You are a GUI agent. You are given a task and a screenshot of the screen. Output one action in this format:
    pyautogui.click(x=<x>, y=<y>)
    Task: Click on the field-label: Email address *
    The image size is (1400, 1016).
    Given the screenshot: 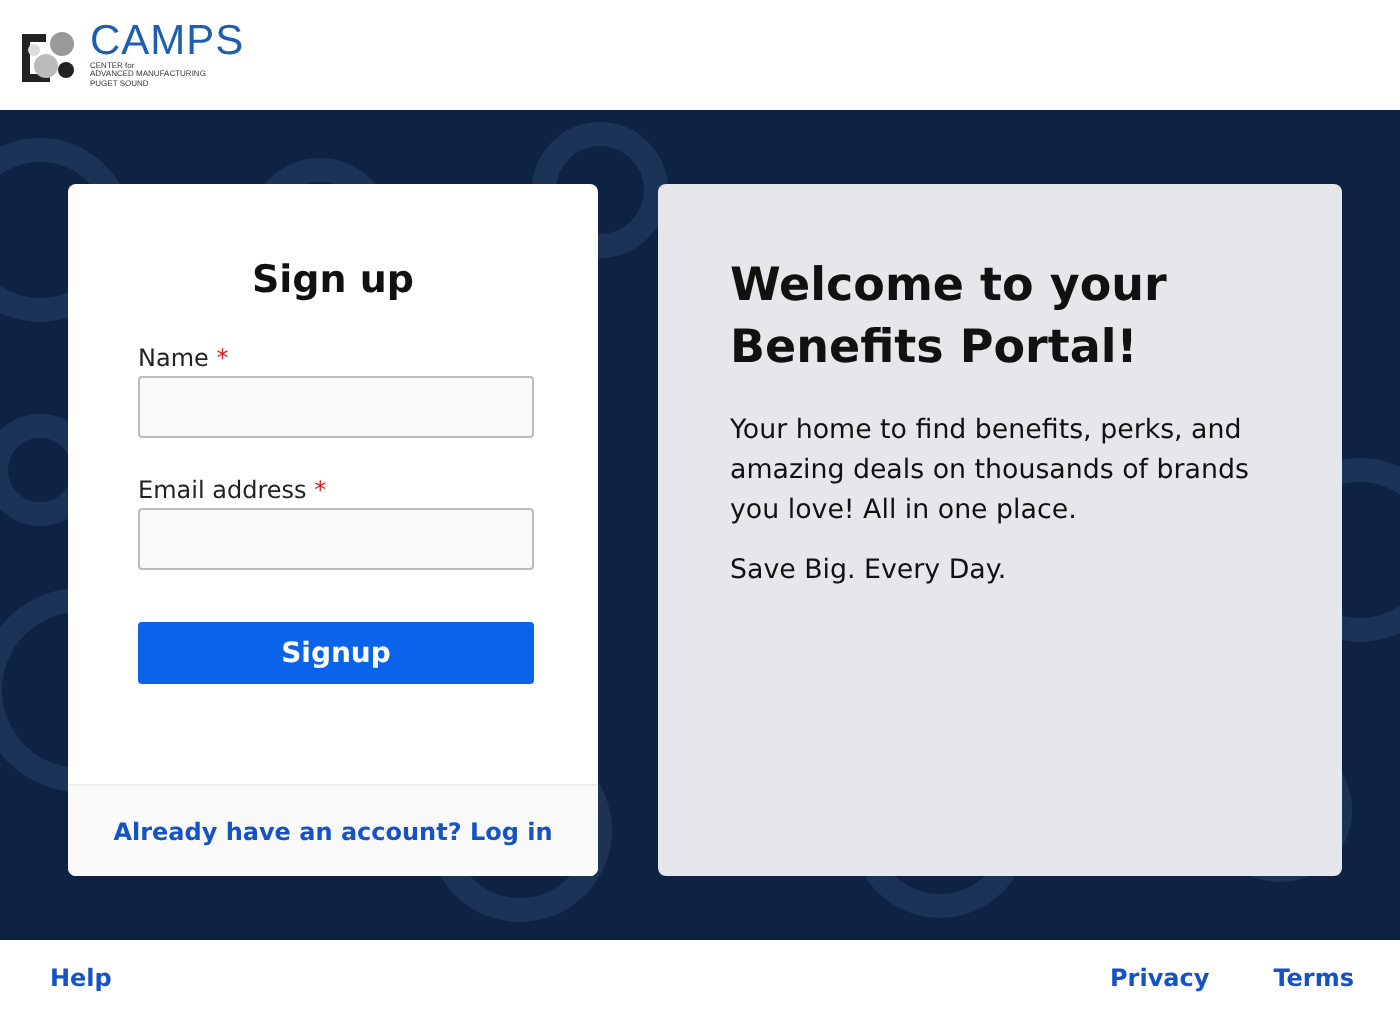 What is the action you would take?
    pyautogui.click(x=233, y=490)
    